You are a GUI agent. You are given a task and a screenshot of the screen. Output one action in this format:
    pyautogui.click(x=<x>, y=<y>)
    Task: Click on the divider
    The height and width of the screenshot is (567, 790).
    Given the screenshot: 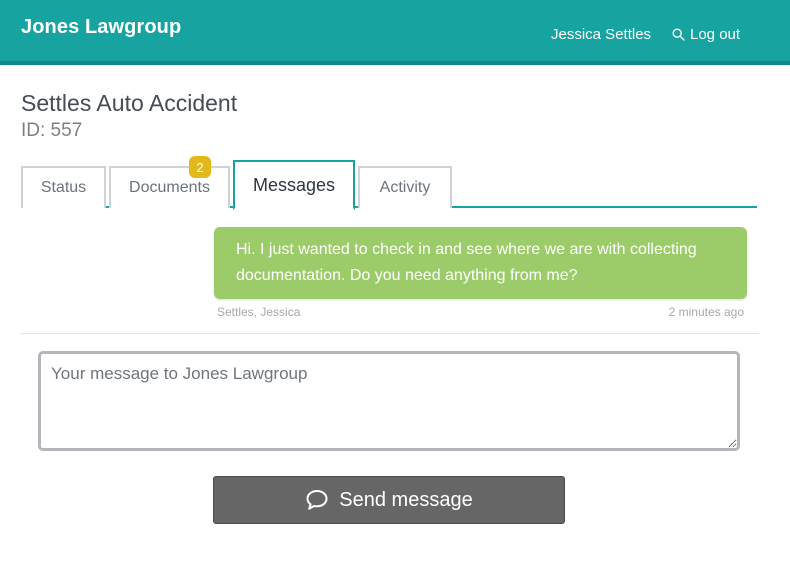 What is the action you would take?
    pyautogui.click(x=390, y=333)
    